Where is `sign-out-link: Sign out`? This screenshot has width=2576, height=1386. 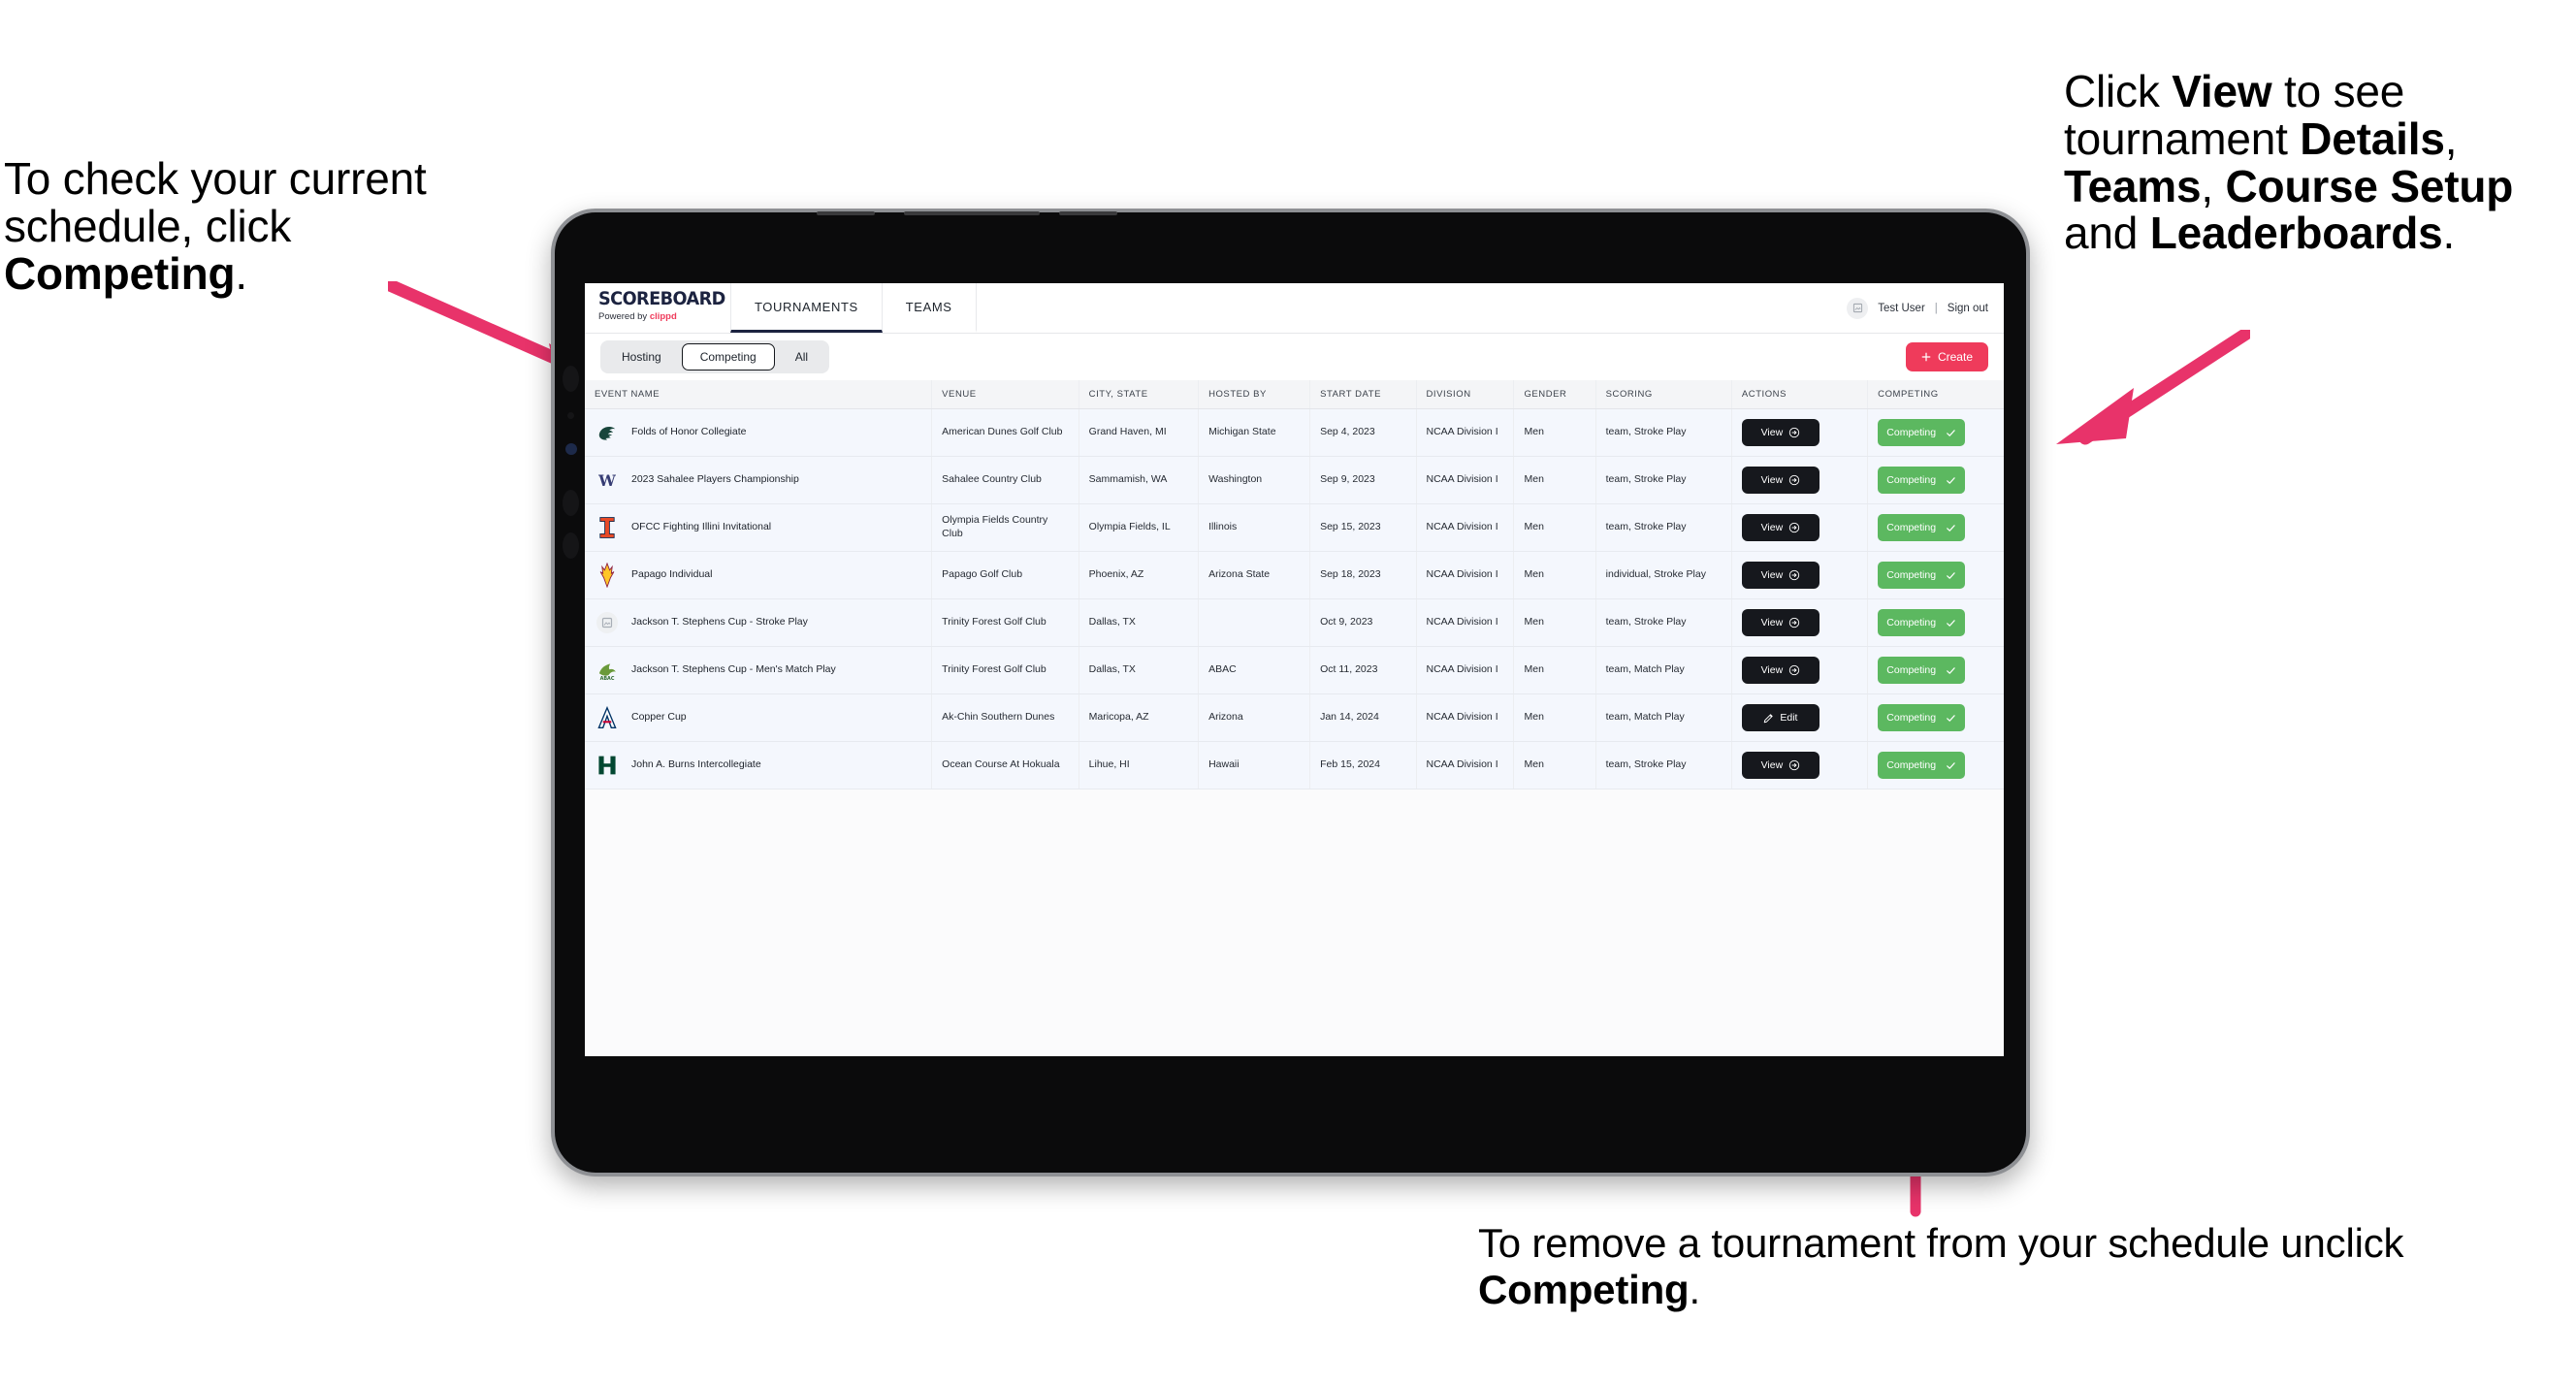 sign-out-link: Sign out is located at coordinates (1968, 308).